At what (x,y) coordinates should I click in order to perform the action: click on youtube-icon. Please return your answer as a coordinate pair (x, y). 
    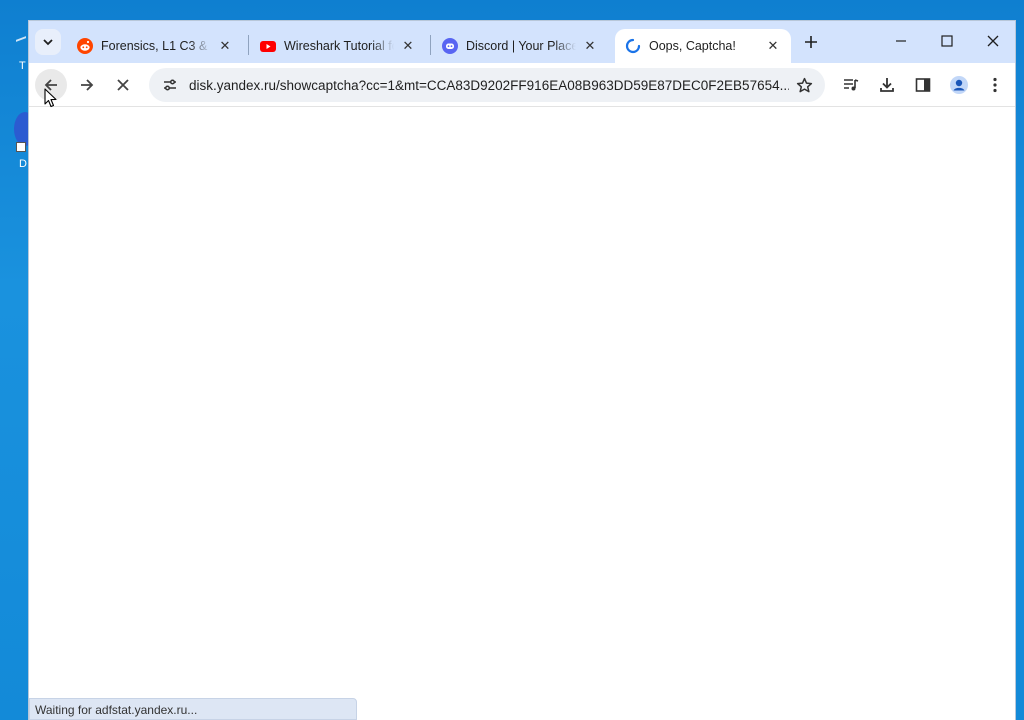
    Looking at the image, I should click on (268, 46).